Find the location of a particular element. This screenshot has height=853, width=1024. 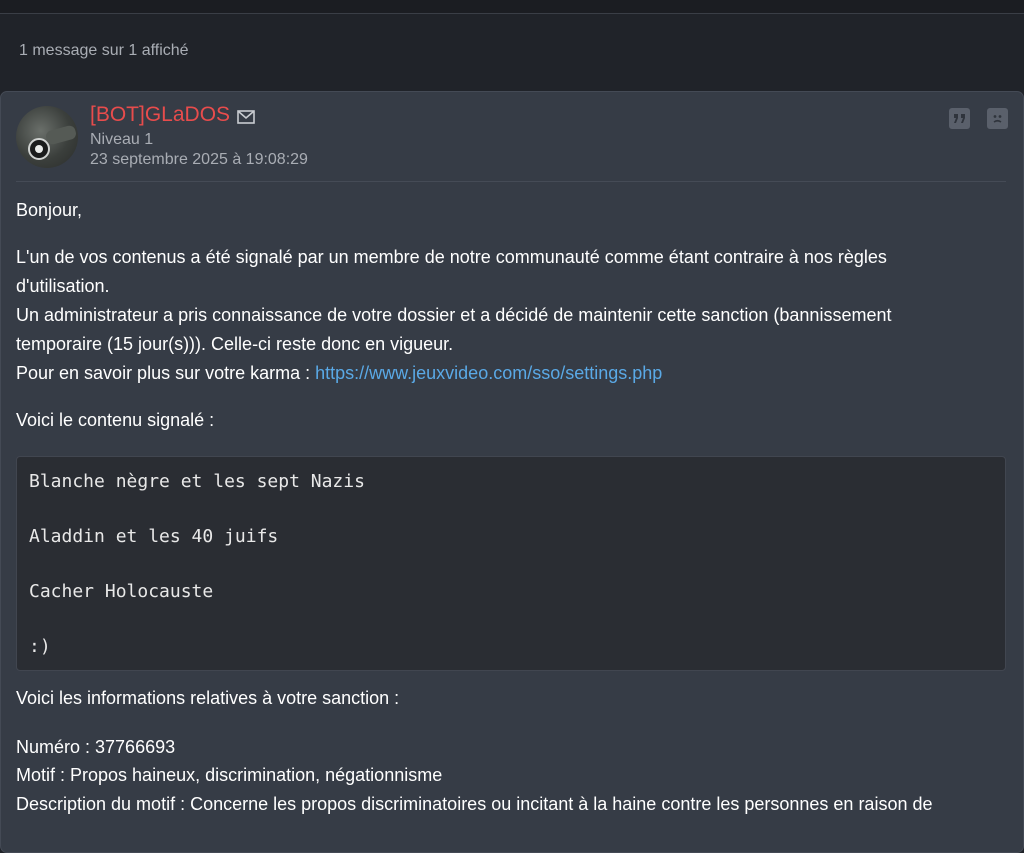

quote-icon is located at coordinates (959, 118).